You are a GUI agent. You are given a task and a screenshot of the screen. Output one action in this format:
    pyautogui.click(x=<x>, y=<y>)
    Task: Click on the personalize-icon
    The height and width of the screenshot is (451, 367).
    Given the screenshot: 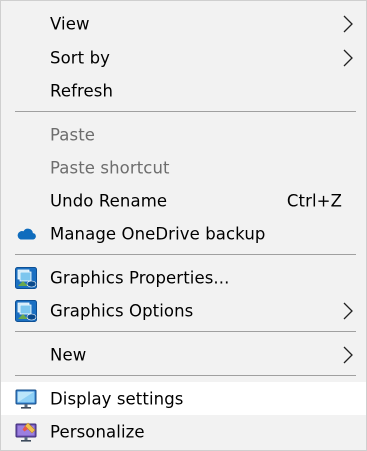 What is the action you would take?
    pyautogui.click(x=26, y=432)
    